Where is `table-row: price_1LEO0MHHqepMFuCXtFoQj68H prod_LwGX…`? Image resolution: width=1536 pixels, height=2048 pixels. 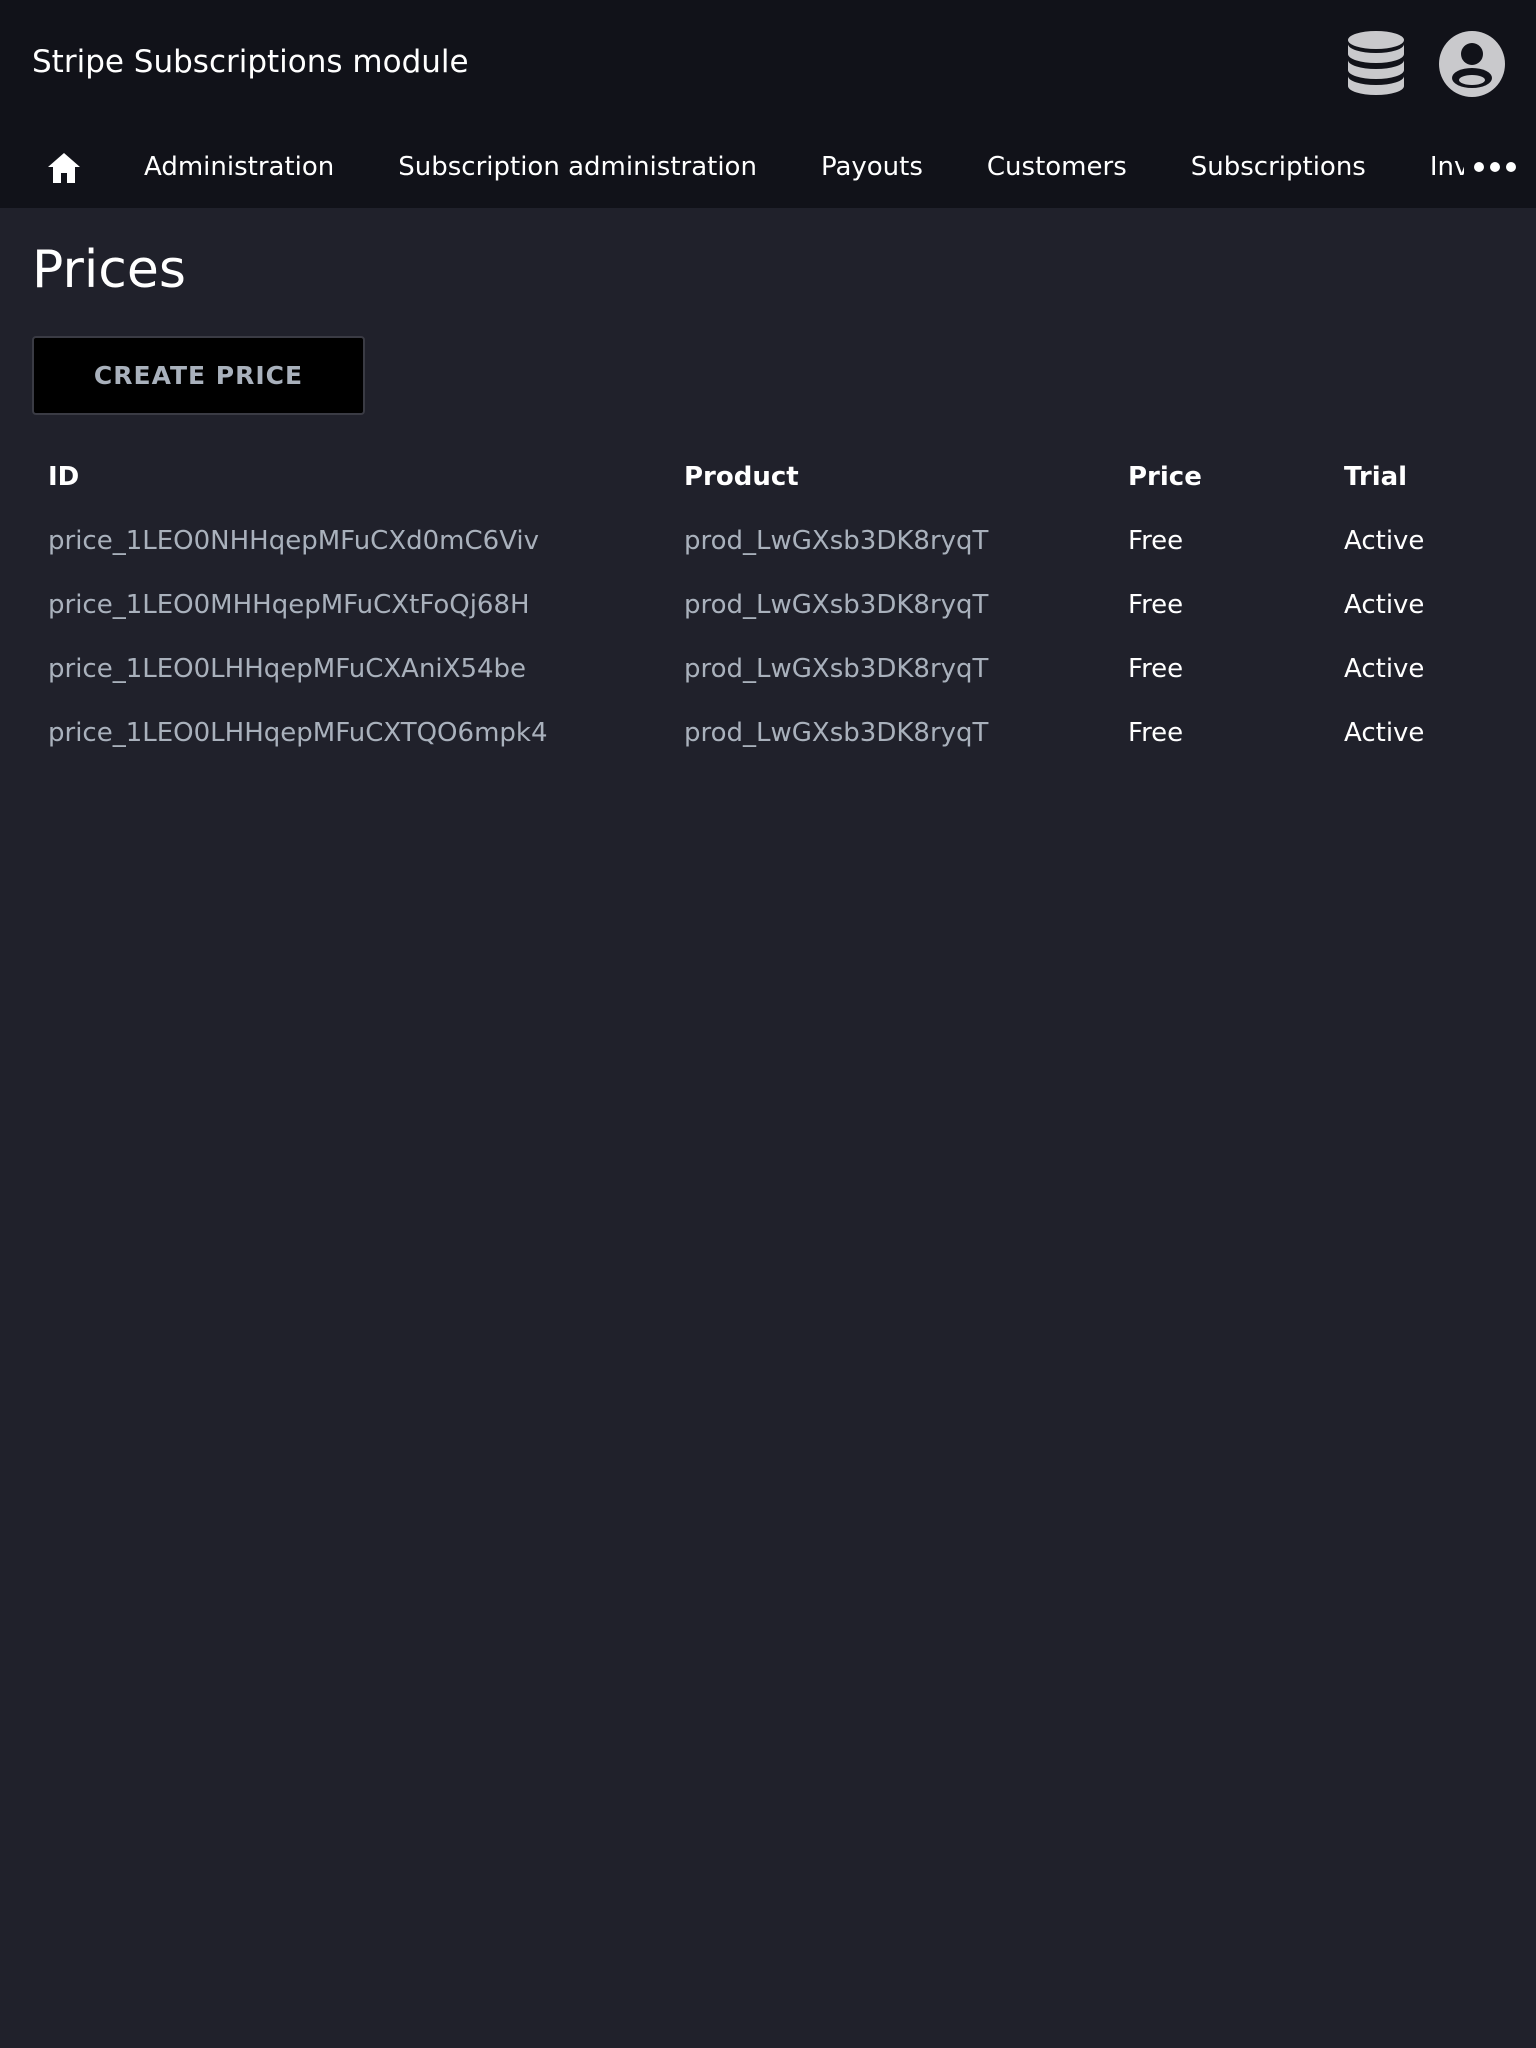 table-row: price_1LEO0MHHqepMFuCXtFoQj68H prod_LwGX… is located at coordinates (768, 614).